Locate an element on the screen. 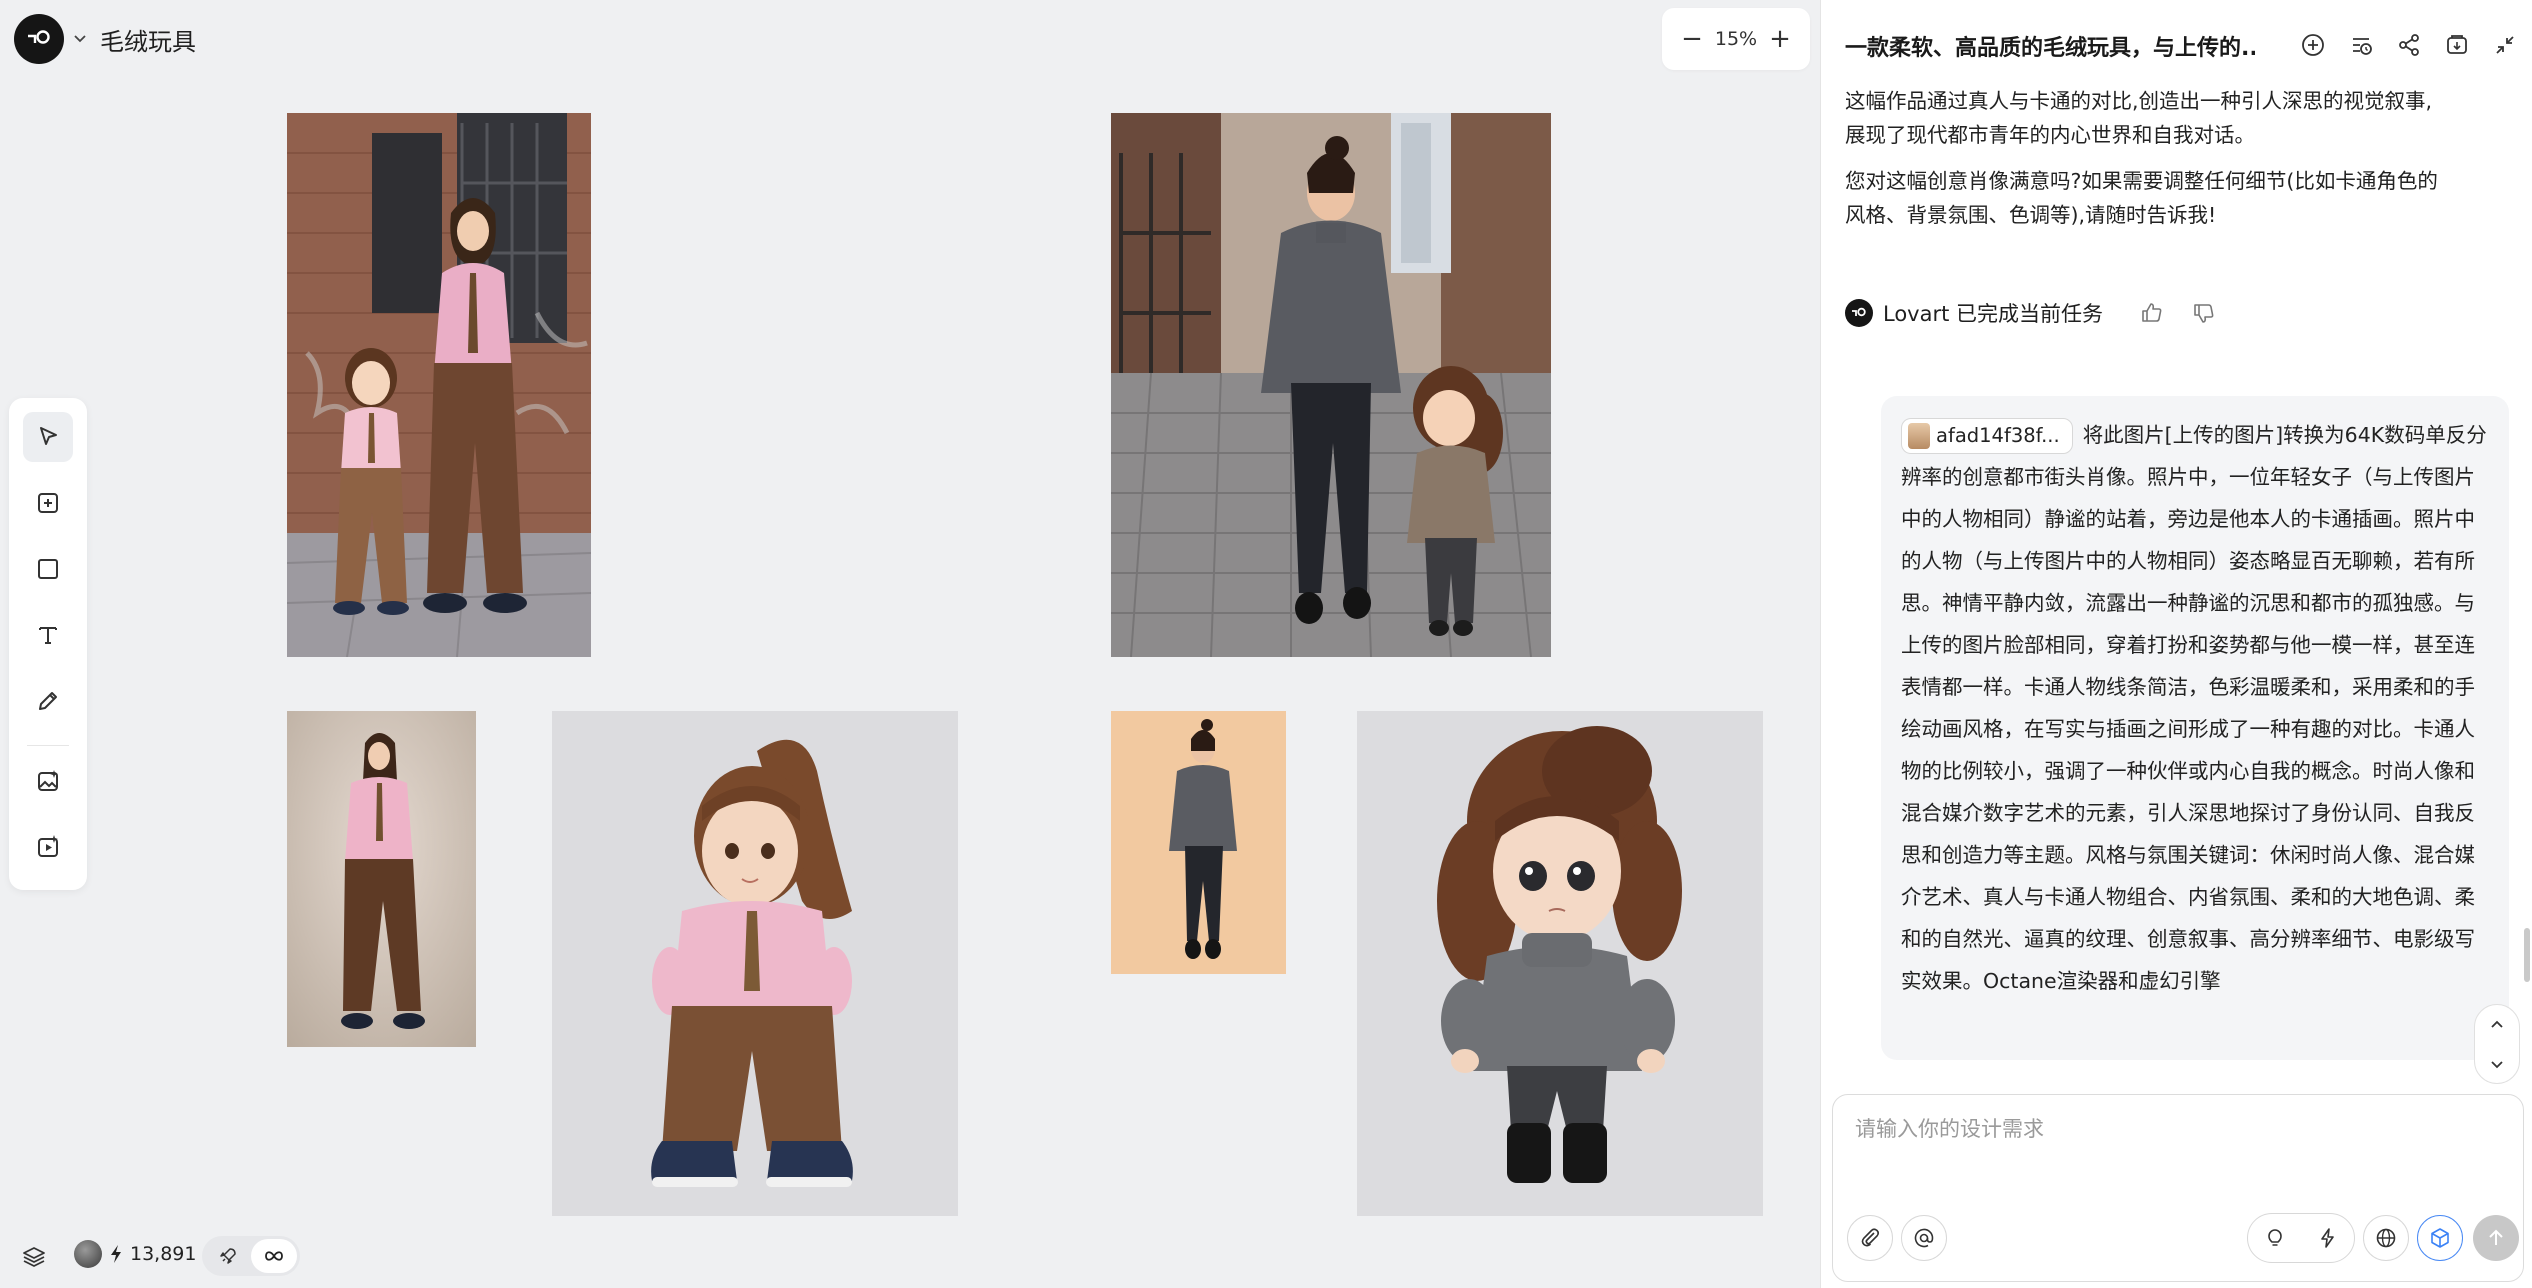  add-frame-icon is located at coordinates (48, 503).